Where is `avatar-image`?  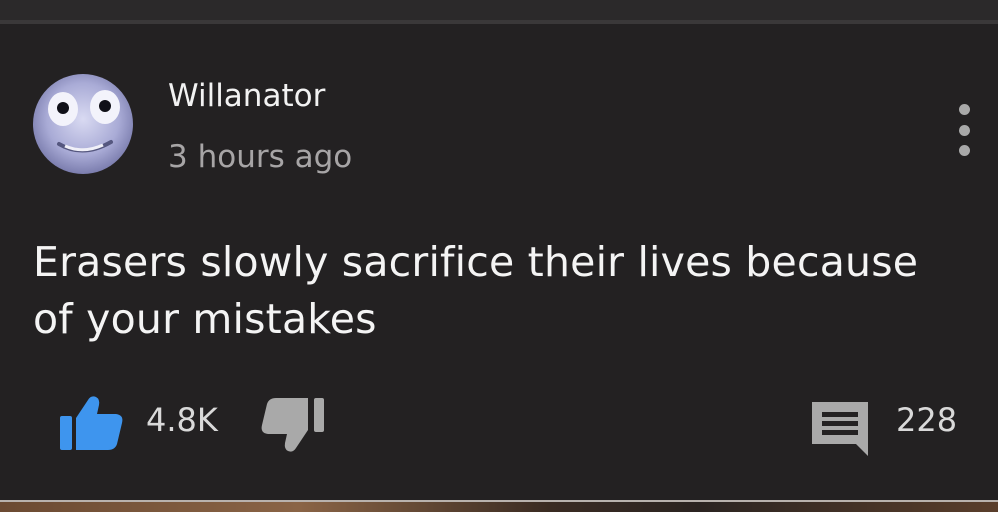 avatar-image is located at coordinates (83, 124).